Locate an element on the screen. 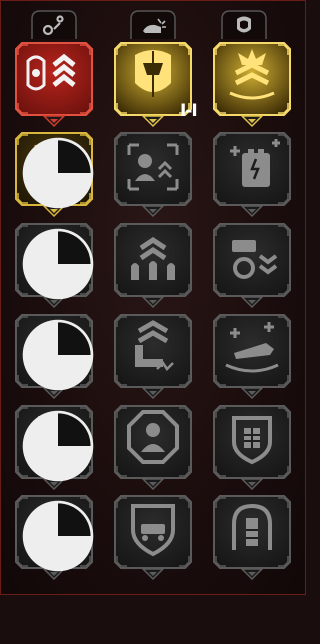  skill-node-r3-c3 is located at coordinates (252, 265).